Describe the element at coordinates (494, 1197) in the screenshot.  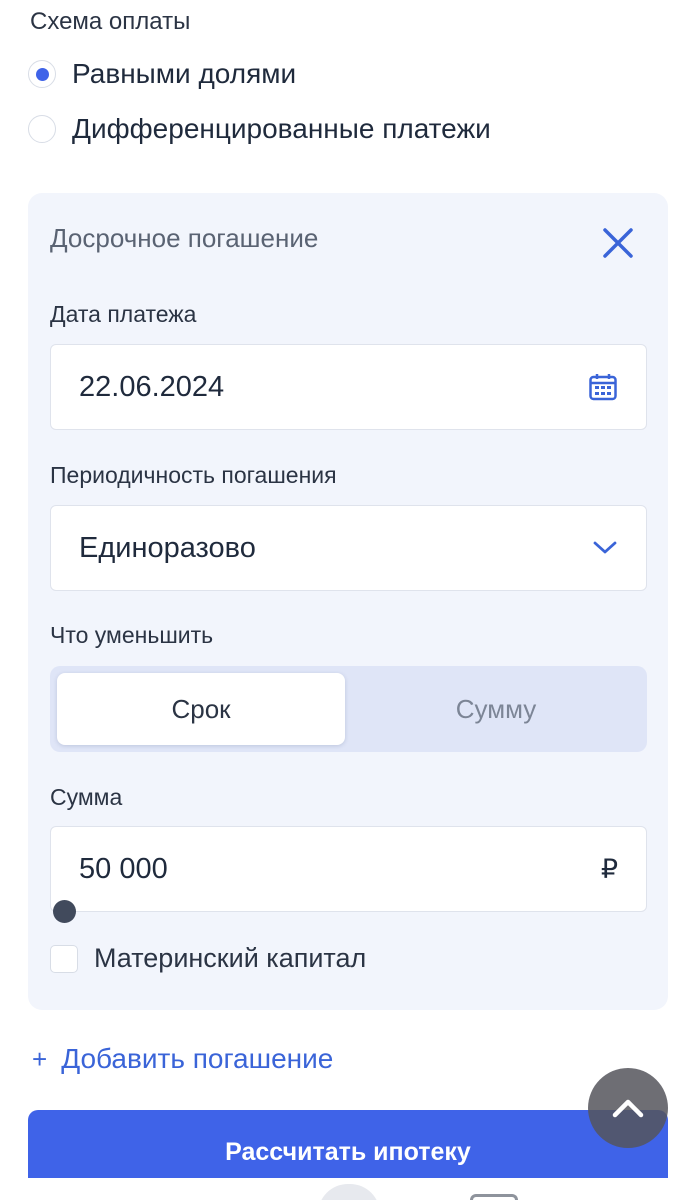
I see `nav-tabs-icon` at that location.